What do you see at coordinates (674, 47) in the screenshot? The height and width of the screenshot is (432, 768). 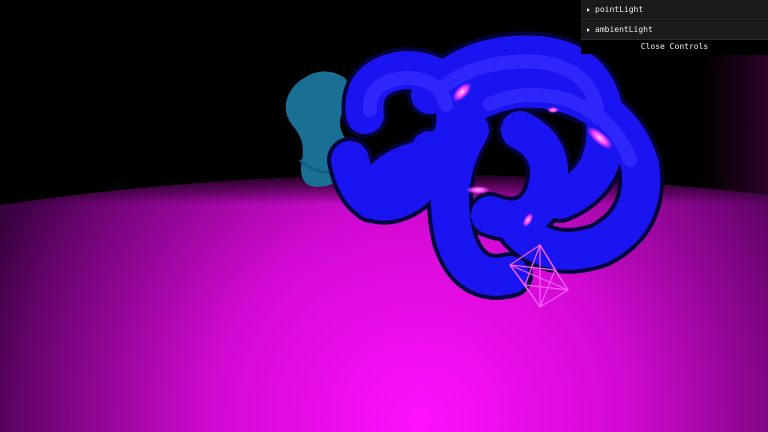 I see `close-controls-button: Close Controls` at bounding box center [674, 47].